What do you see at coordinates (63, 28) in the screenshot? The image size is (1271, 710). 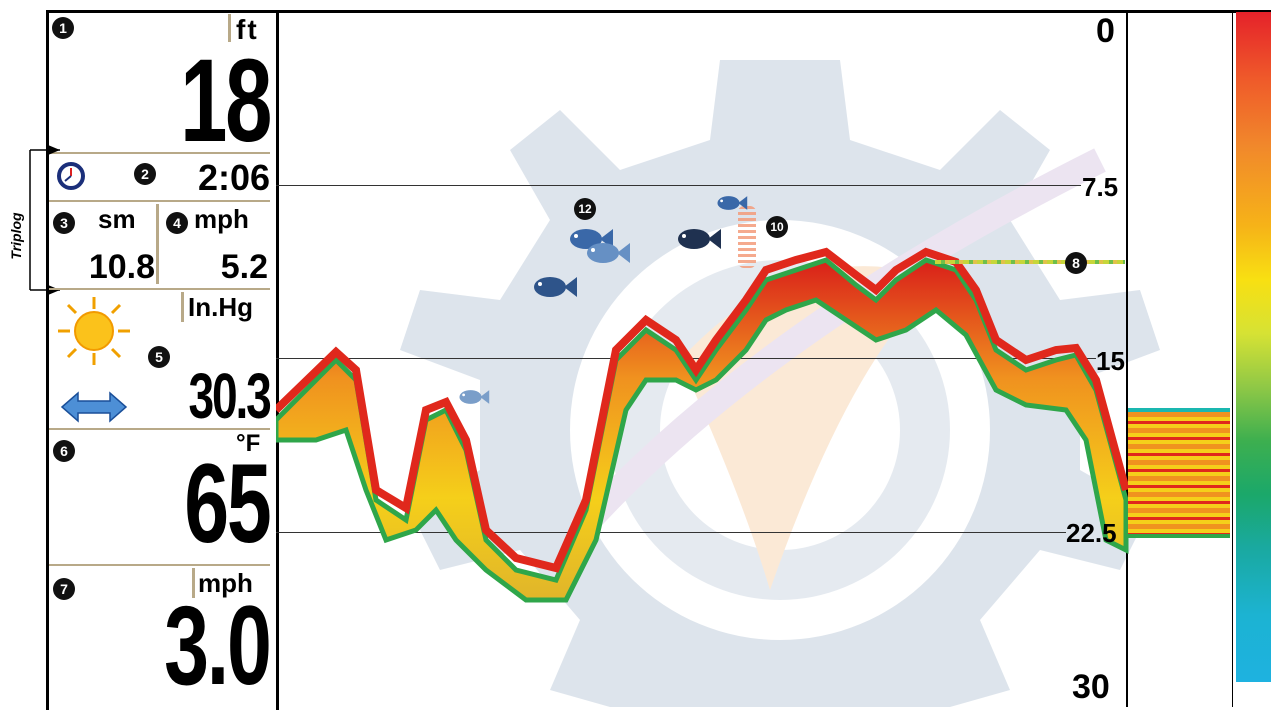 I see `callout-1: 1` at bounding box center [63, 28].